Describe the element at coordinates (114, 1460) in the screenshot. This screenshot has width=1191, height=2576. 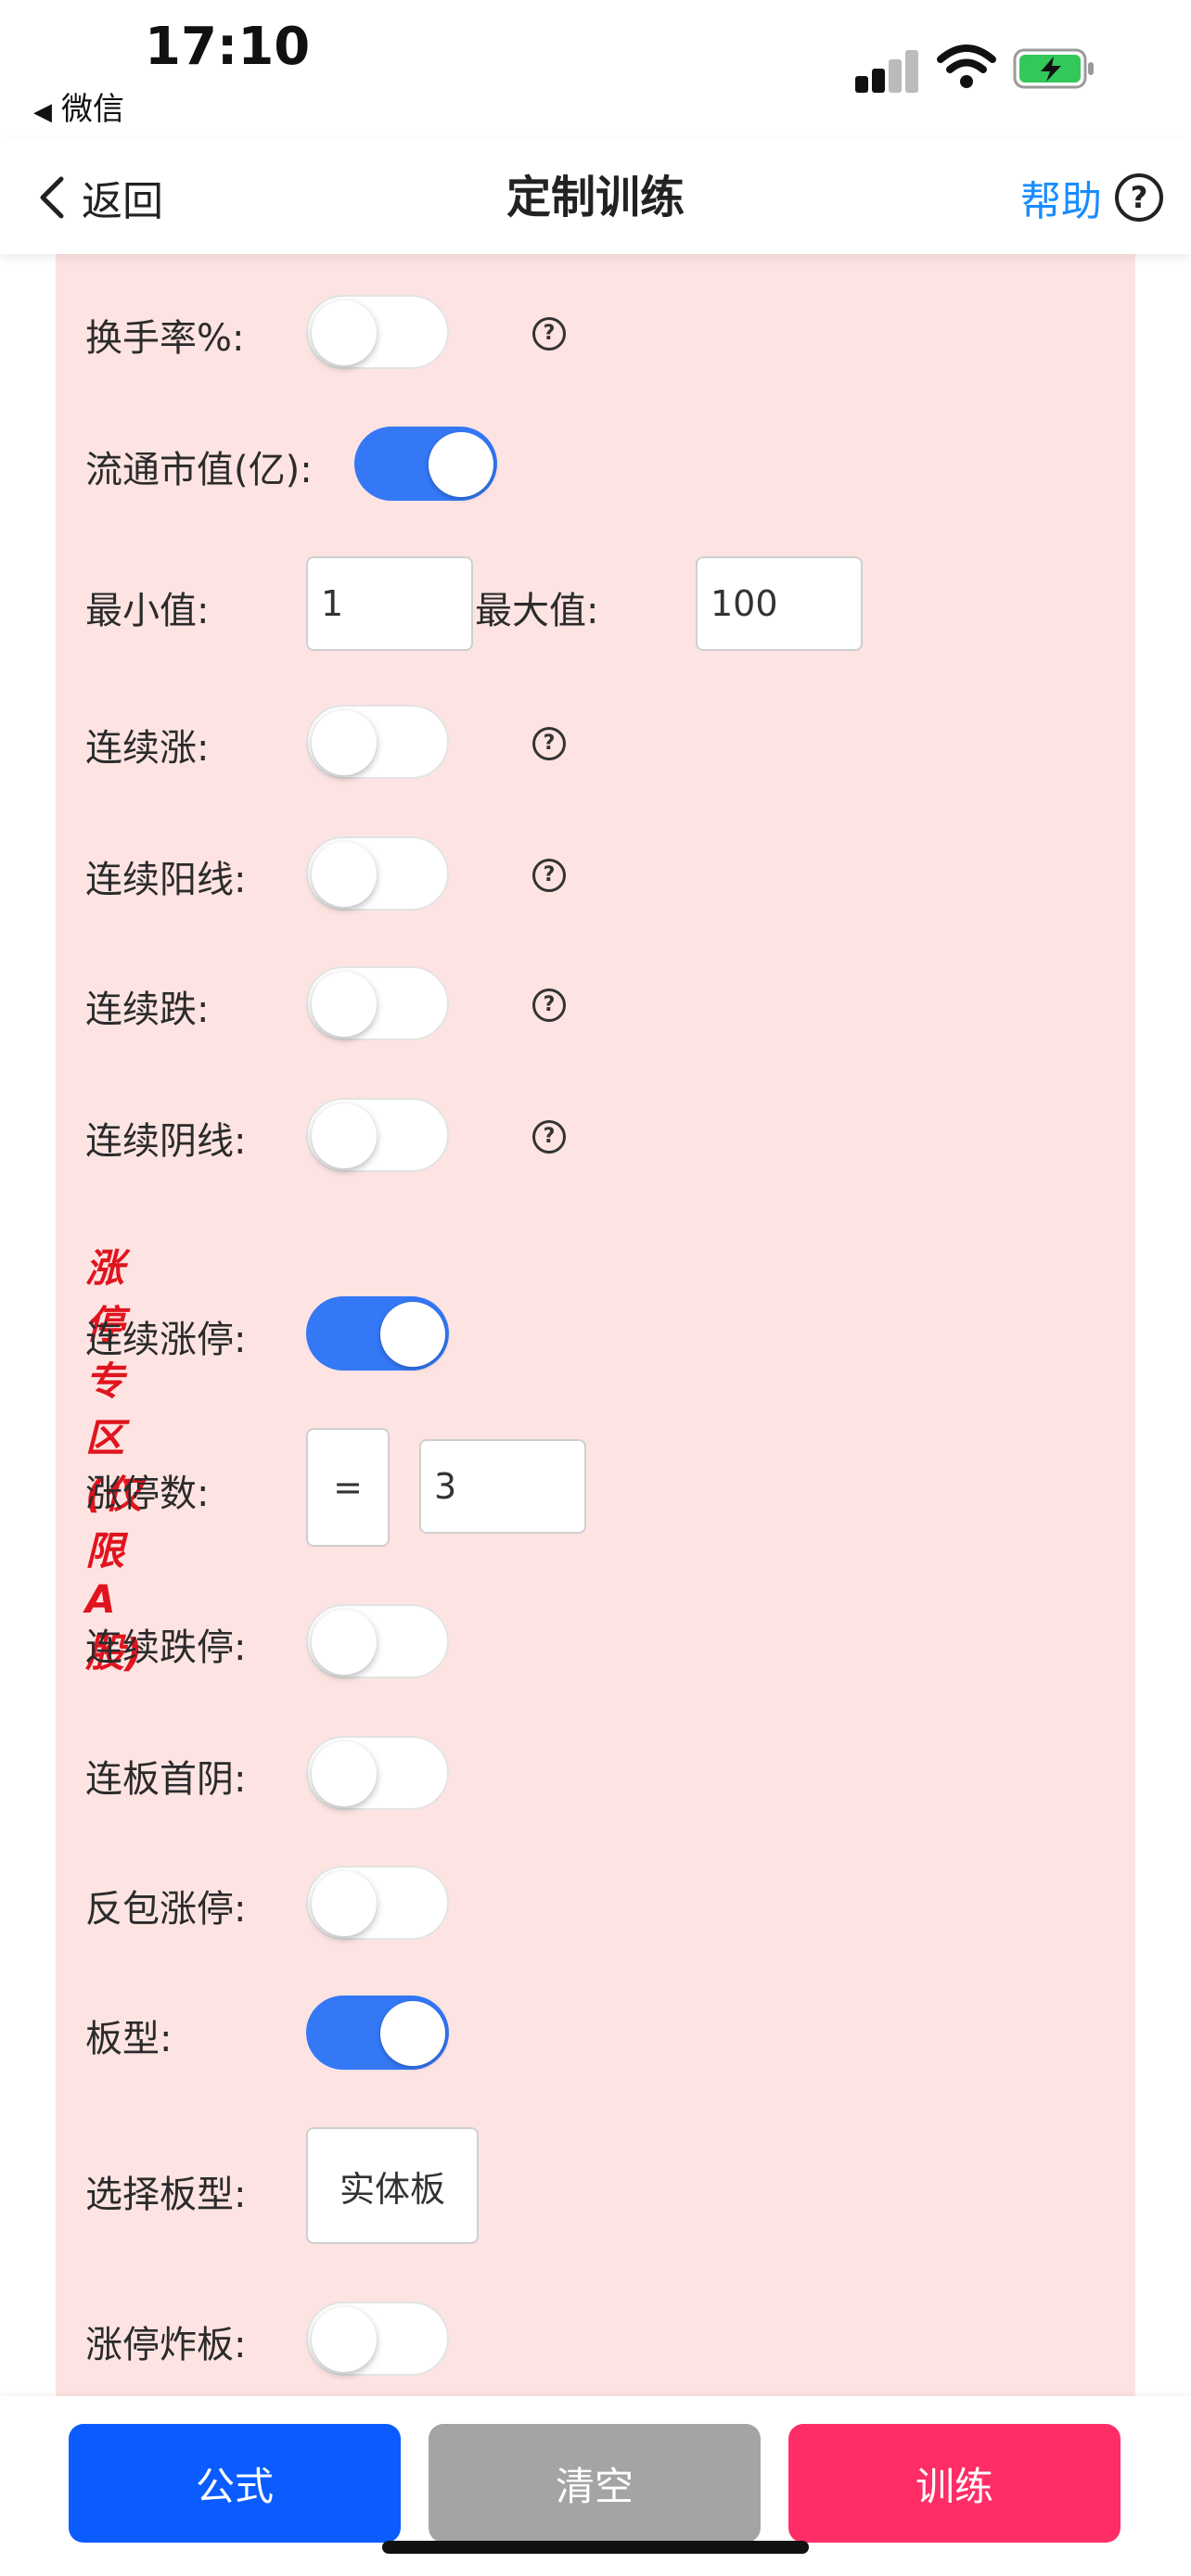
I see `limit-zone-title: 涨停专区(仅限A股)` at that location.